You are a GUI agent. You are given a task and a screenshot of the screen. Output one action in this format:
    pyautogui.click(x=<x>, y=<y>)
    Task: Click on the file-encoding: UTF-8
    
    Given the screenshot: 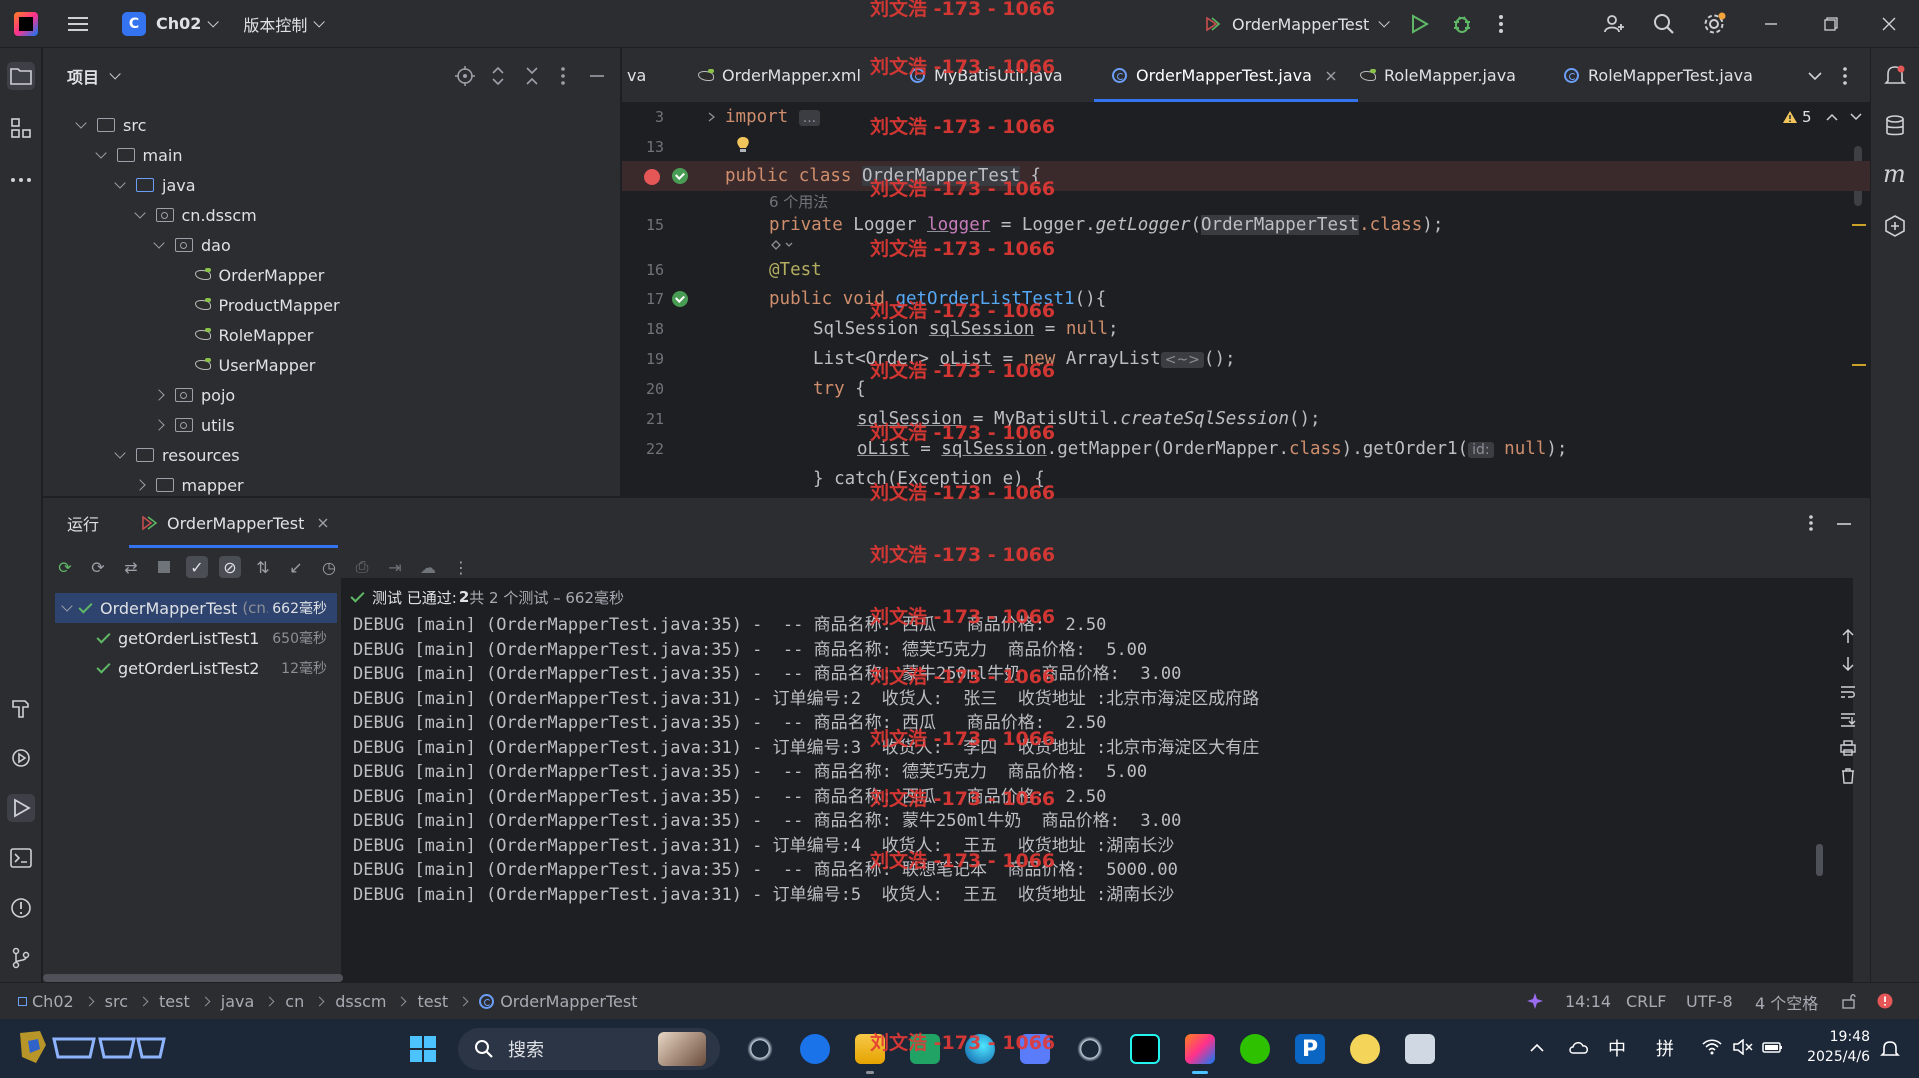 What is the action you would take?
    pyautogui.click(x=1709, y=1001)
    